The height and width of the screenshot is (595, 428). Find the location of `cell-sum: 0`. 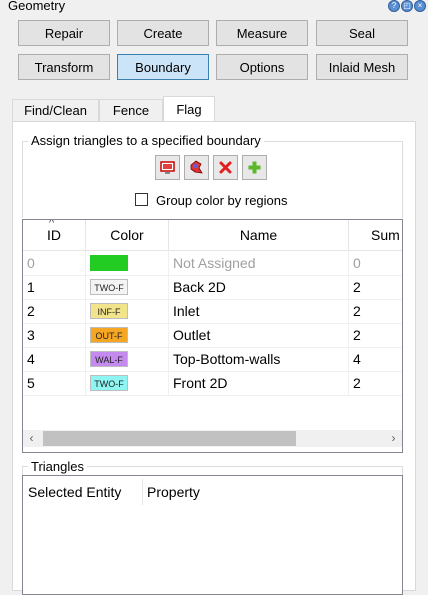

cell-sum: 0 is located at coordinates (357, 263).